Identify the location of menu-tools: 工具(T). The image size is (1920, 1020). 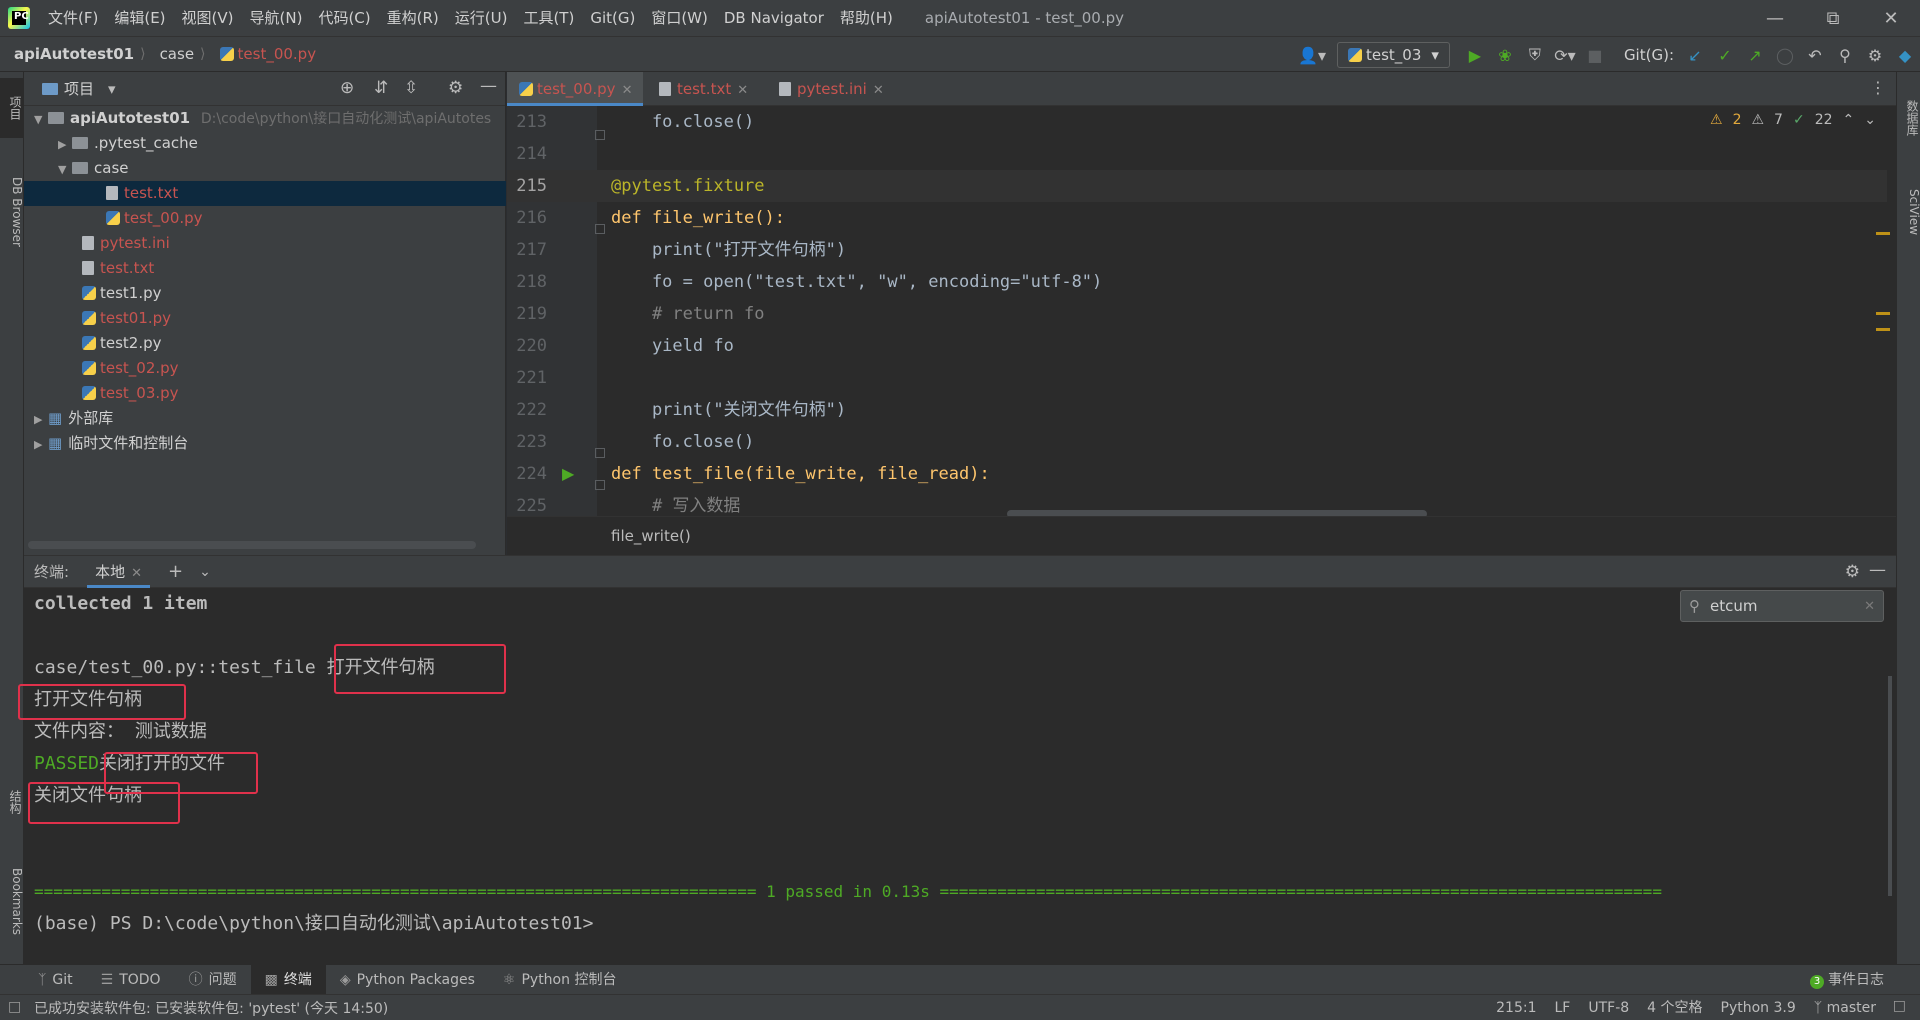
(548, 18).